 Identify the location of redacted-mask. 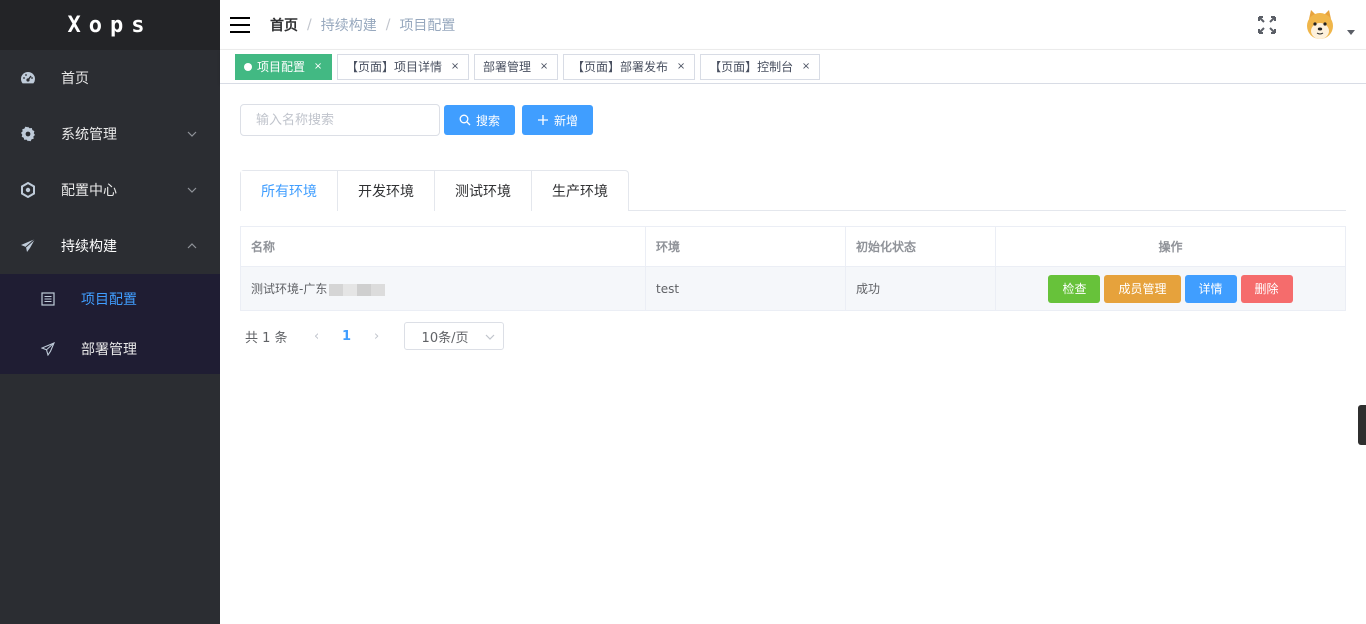
(357, 289).